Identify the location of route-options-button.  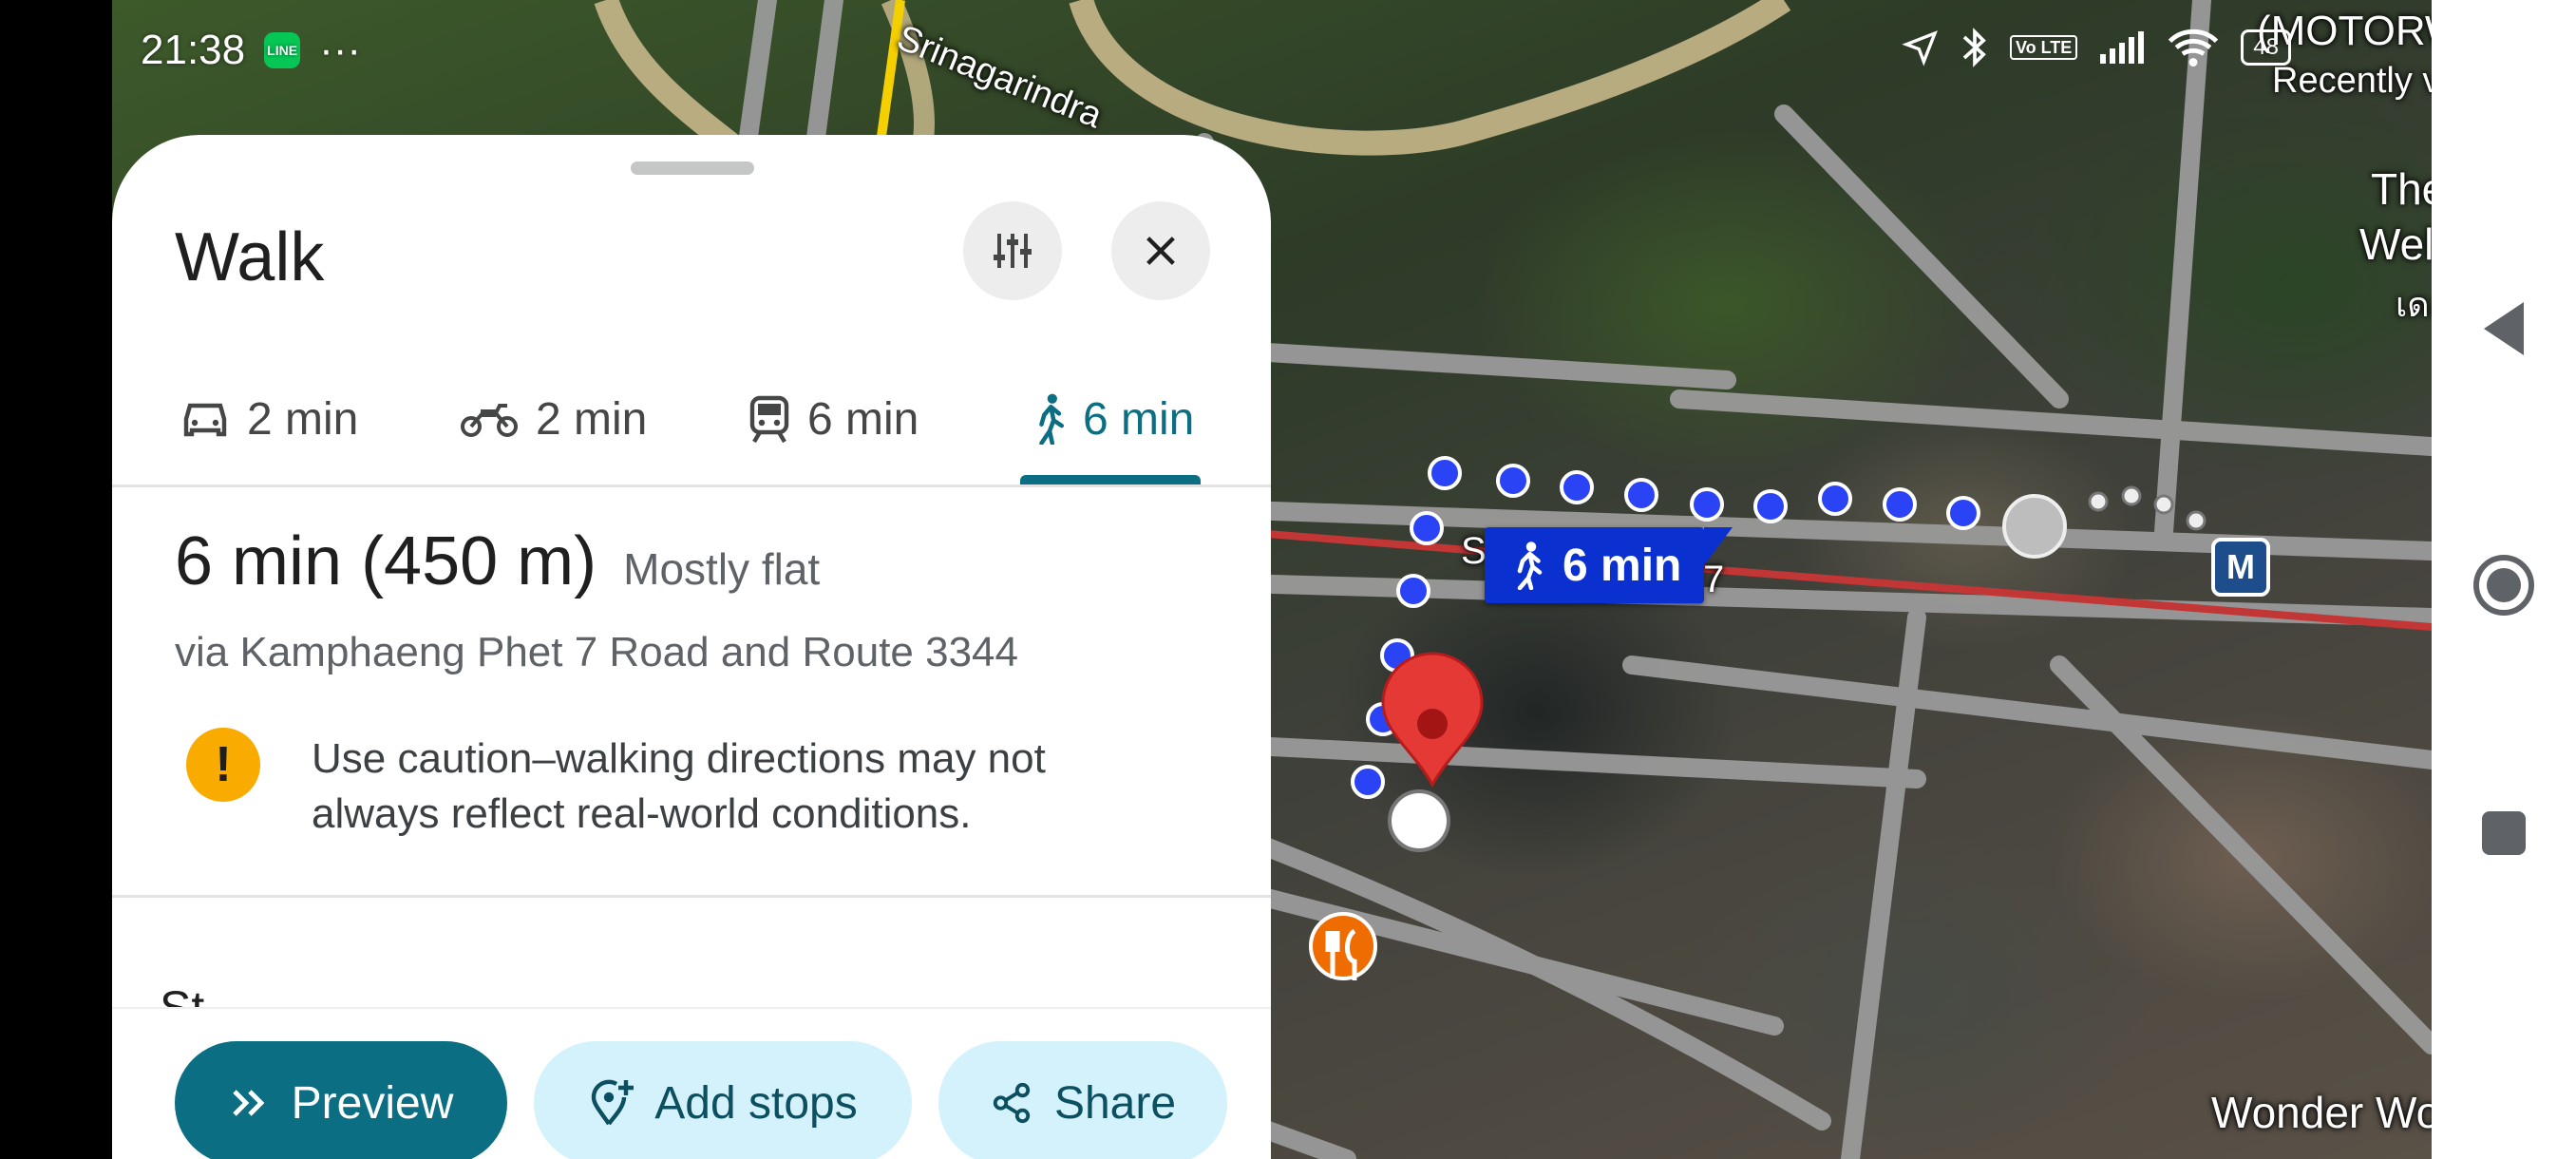
(1012, 250).